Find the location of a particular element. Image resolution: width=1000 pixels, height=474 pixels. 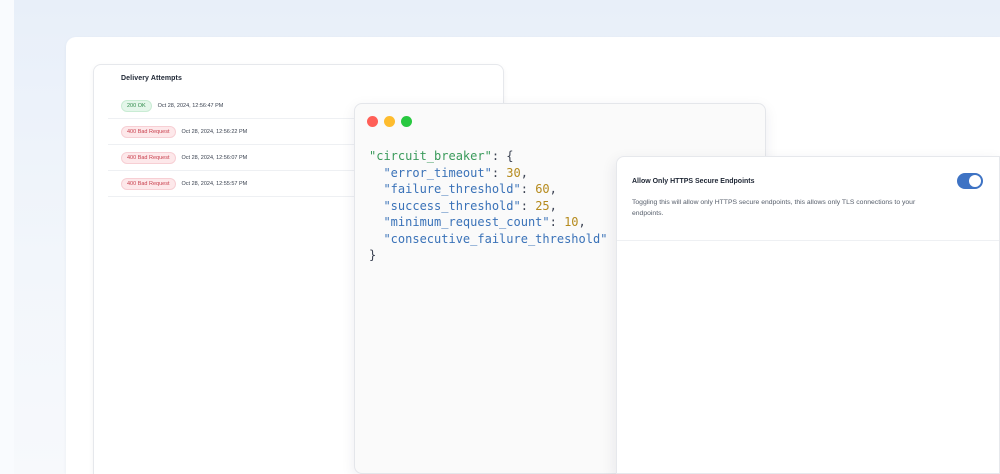

page-side-strip is located at coordinates (7, 237).